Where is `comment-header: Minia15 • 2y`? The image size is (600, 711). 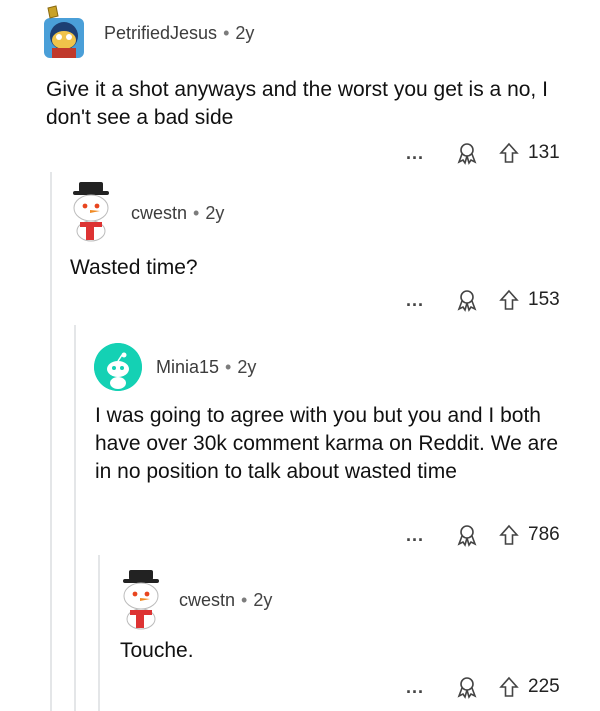 comment-header: Minia15 • 2y is located at coordinates (206, 367).